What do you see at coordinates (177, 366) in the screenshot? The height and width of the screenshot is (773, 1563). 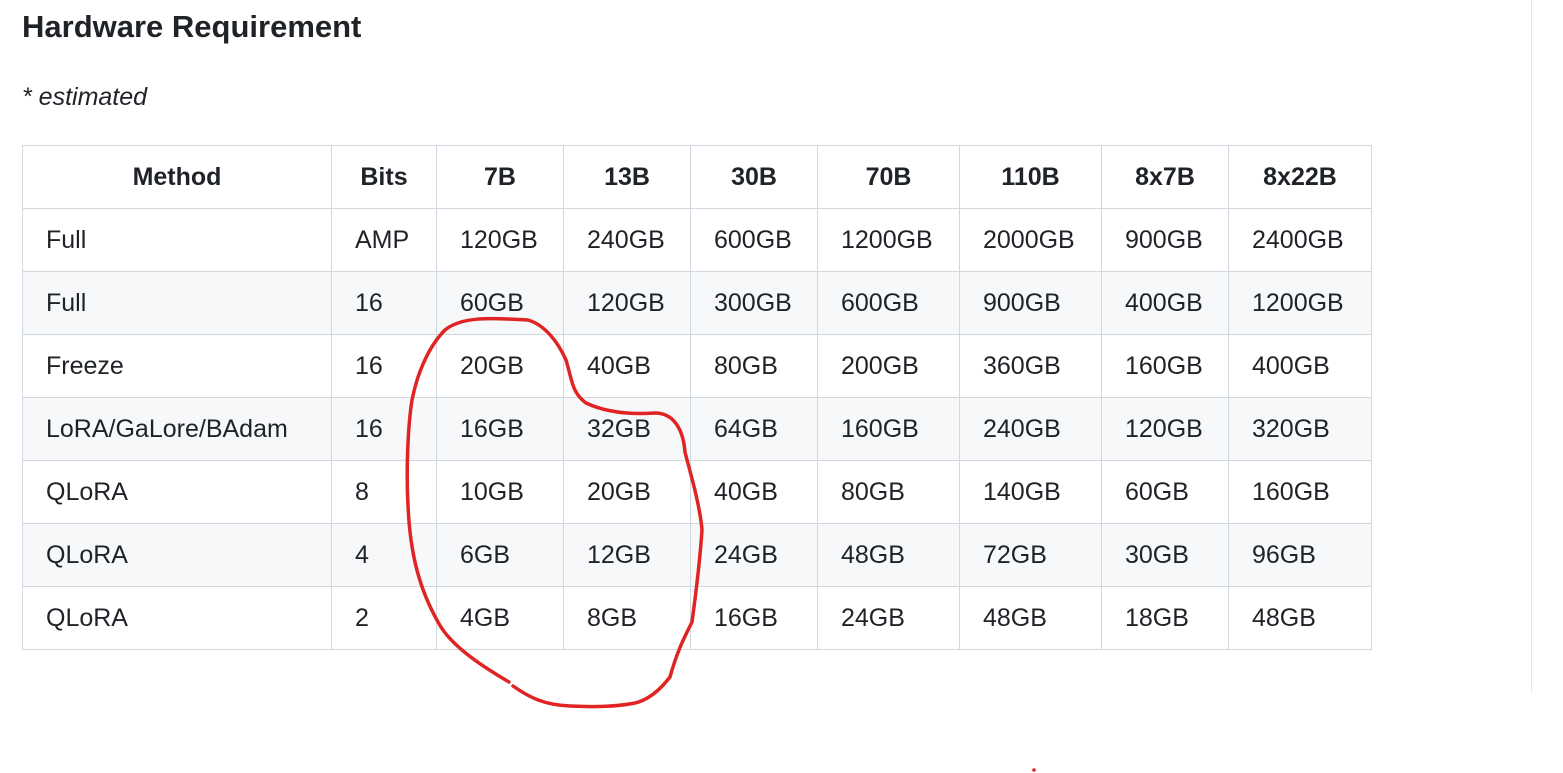 I see `cell-method: Freeze` at bounding box center [177, 366].